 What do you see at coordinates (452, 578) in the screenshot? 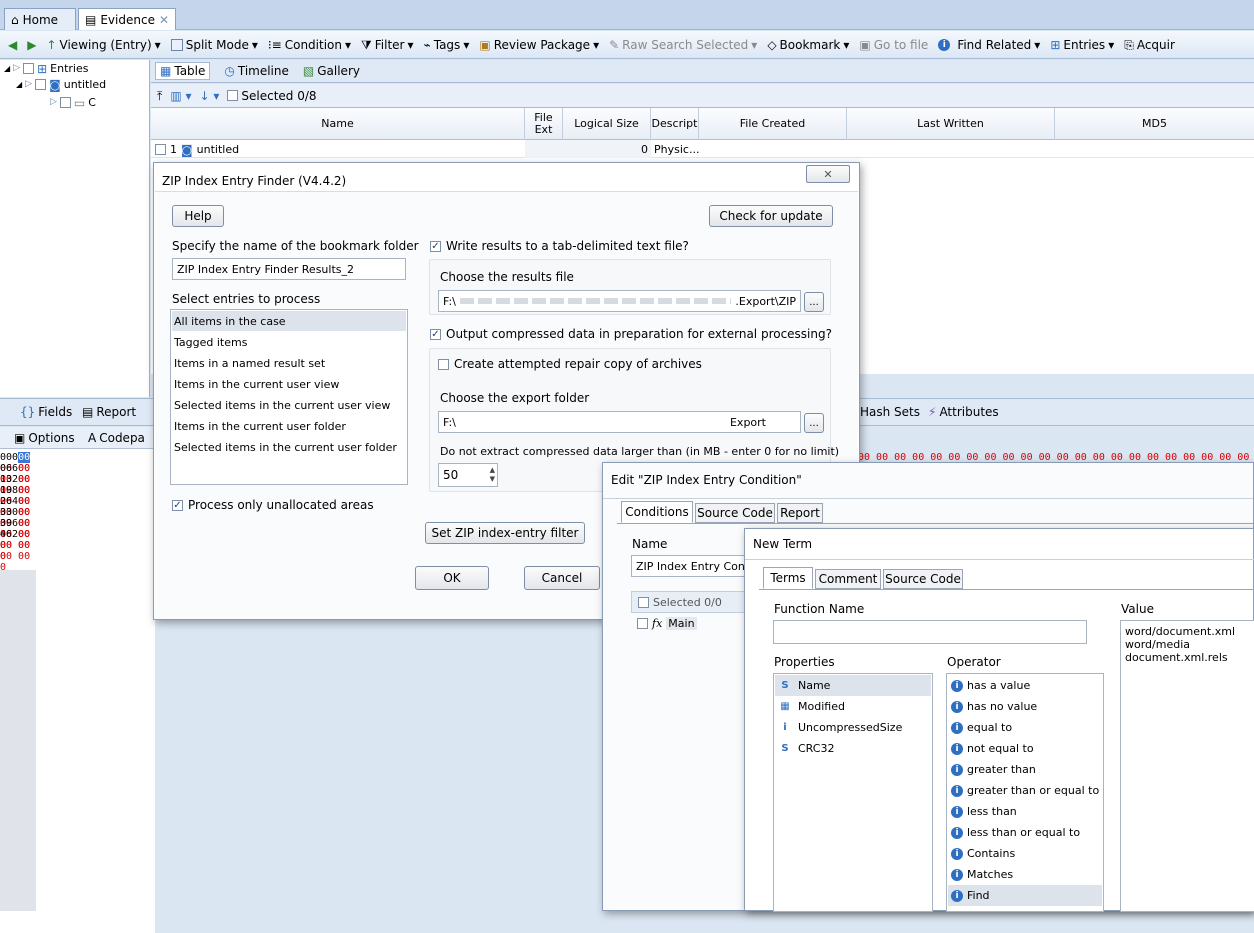
I see `ok-button: OK` at bounding box center [452, 578].